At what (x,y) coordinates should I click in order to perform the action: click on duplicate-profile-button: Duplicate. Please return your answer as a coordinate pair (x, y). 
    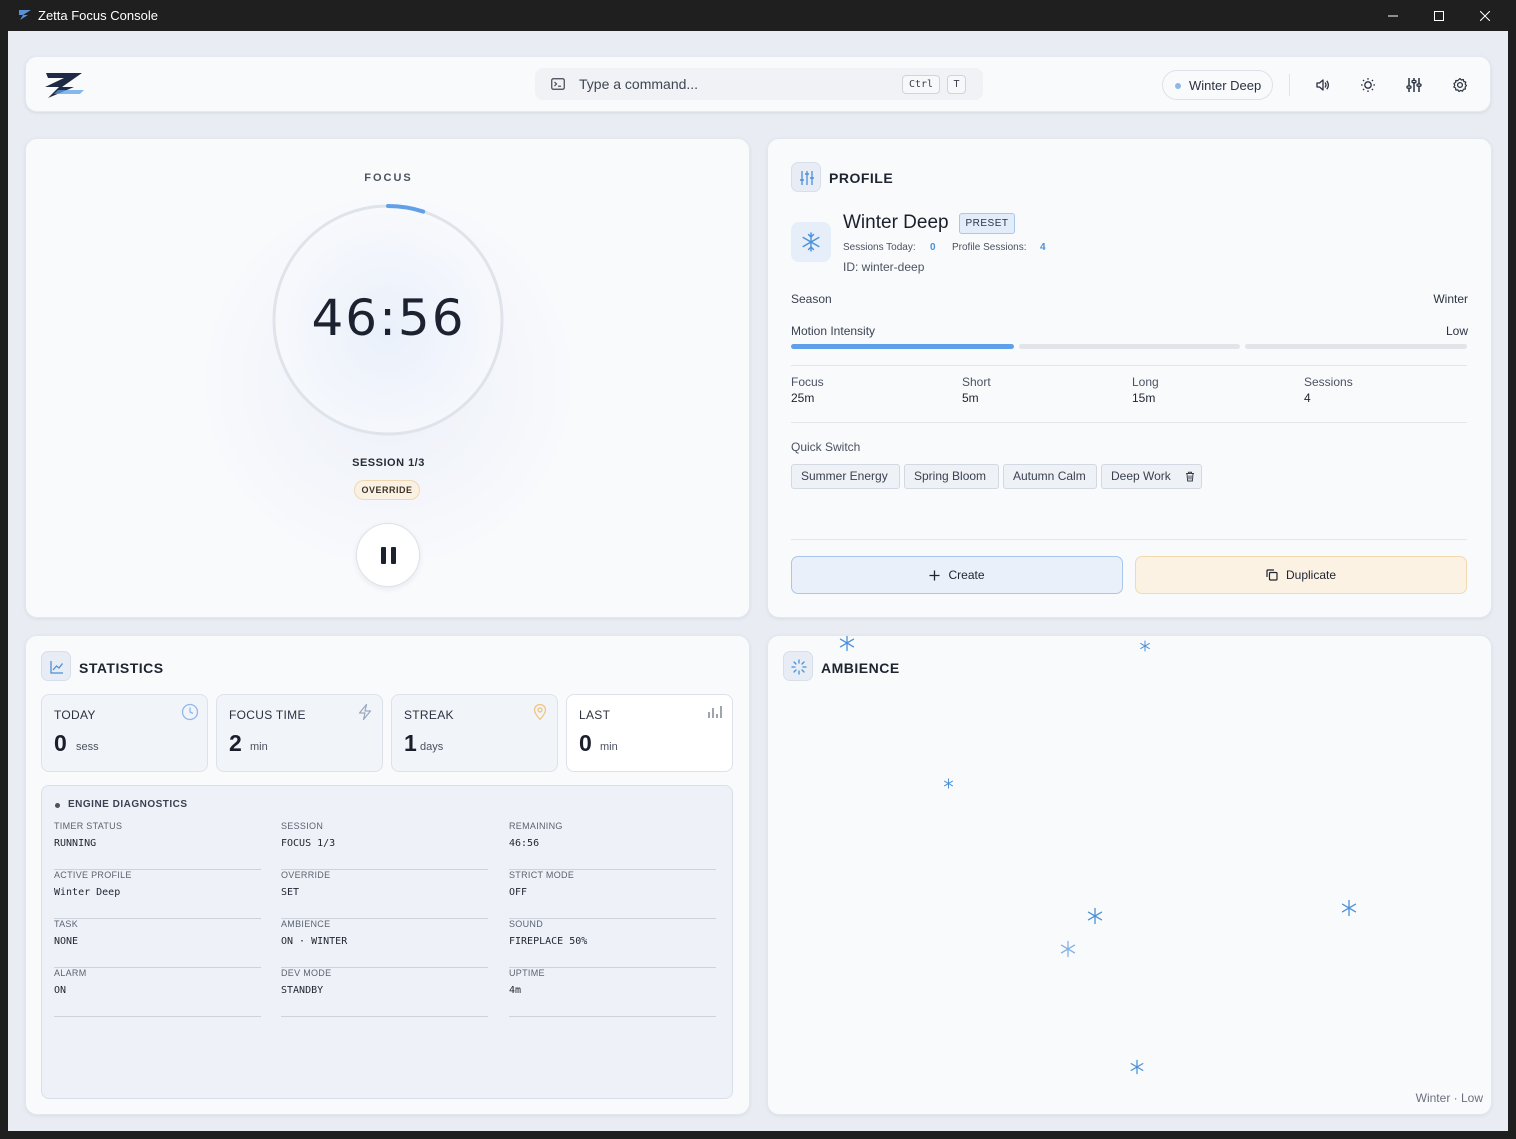
    Looking at the image, I should click on (1301, 575).